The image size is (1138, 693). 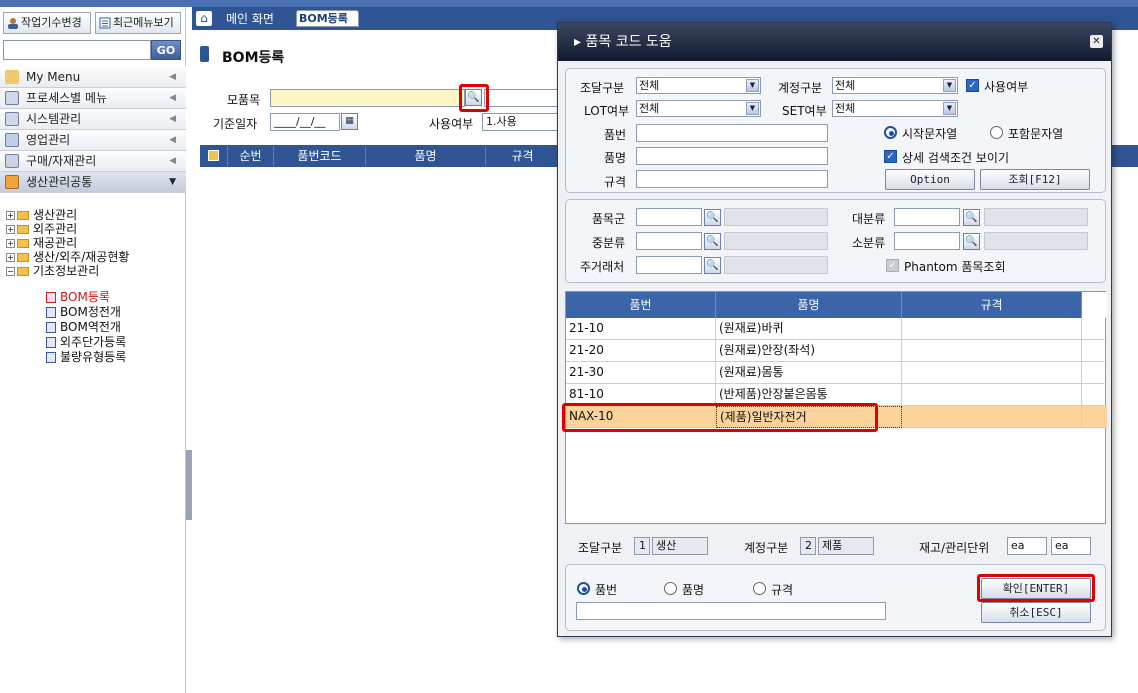 I want to click on name-input, so click(x=732, y=156).